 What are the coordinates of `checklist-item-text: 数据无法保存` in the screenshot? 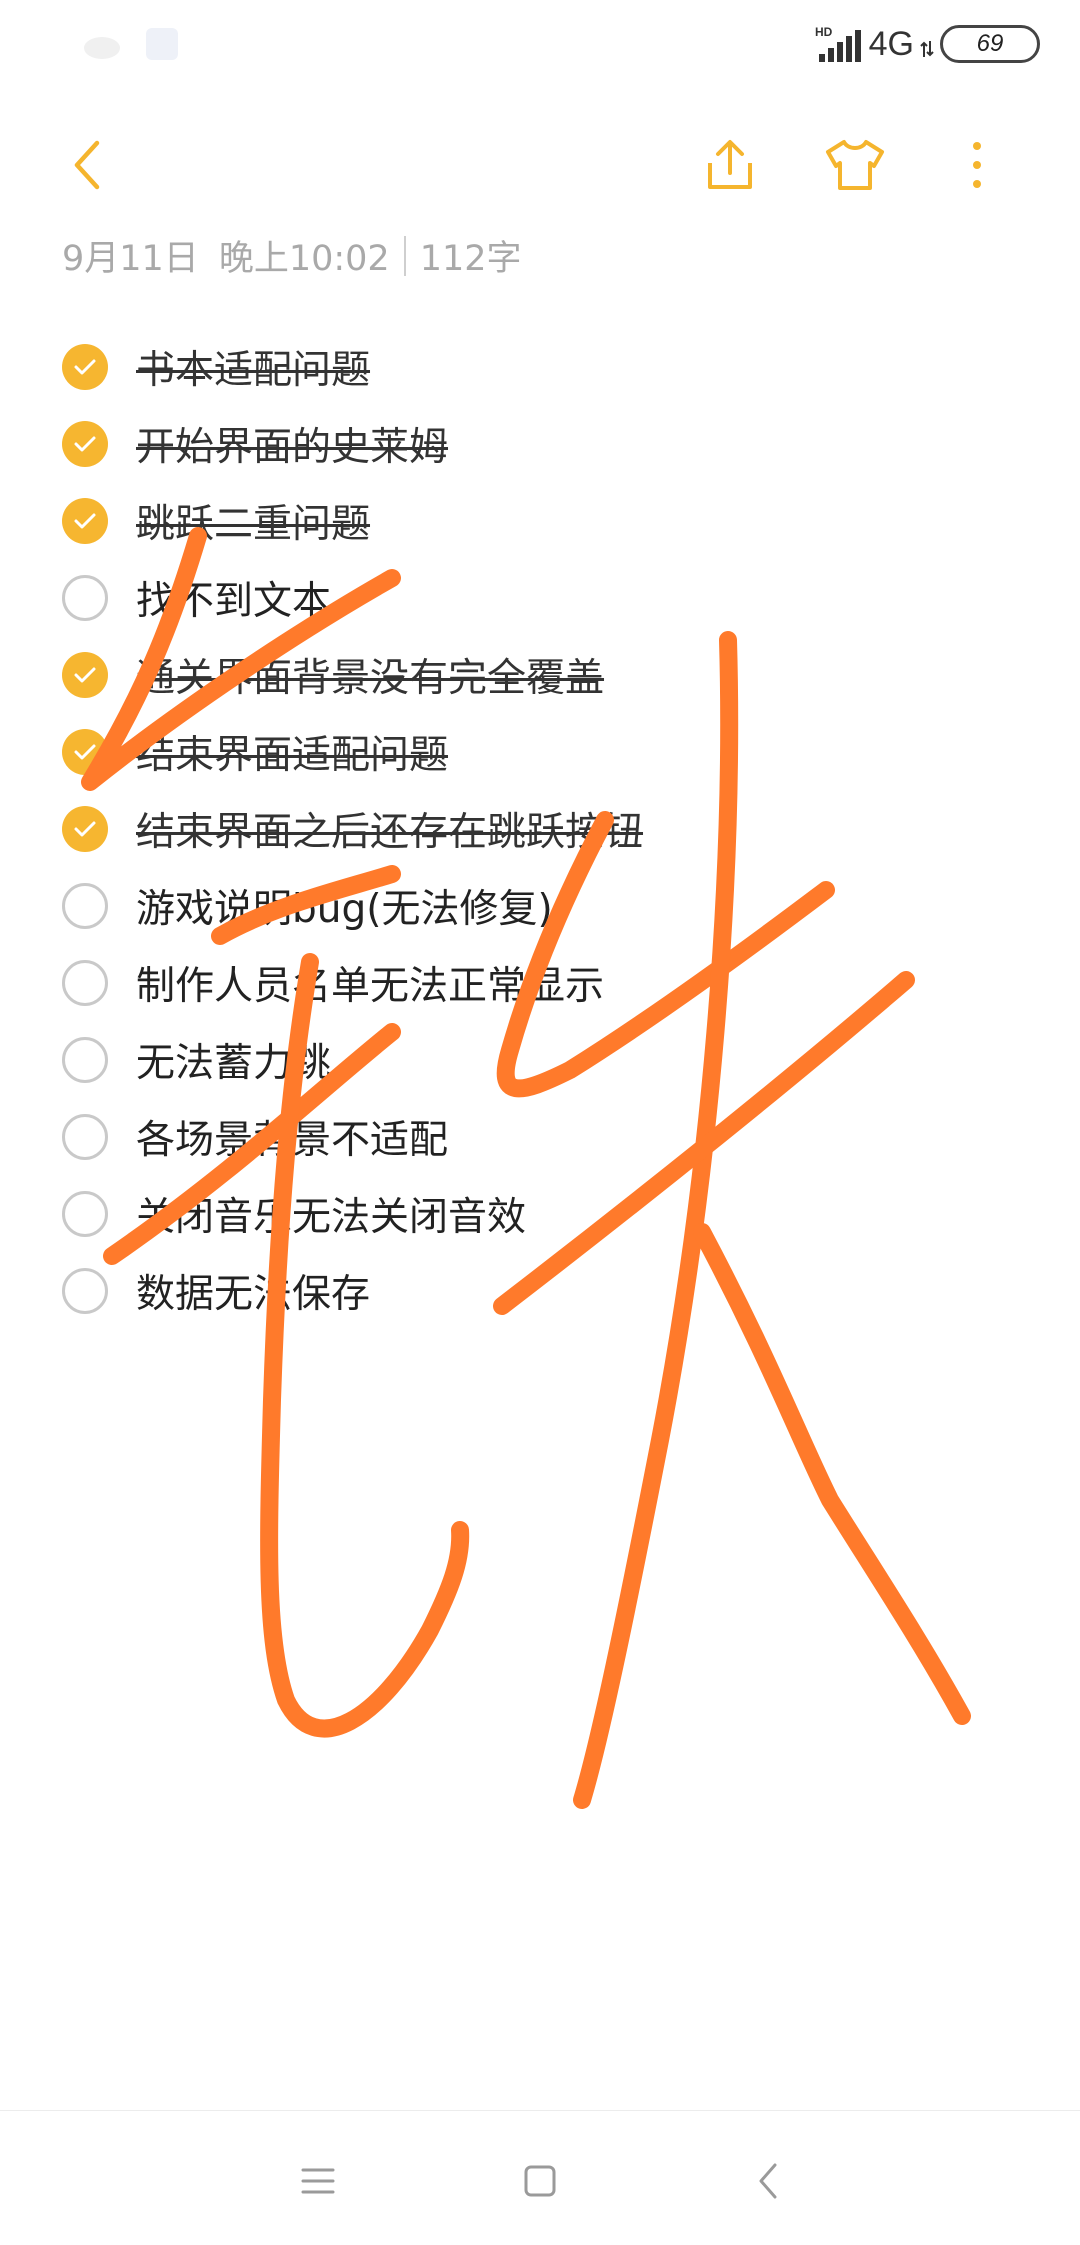 It's located at (253, 1291).